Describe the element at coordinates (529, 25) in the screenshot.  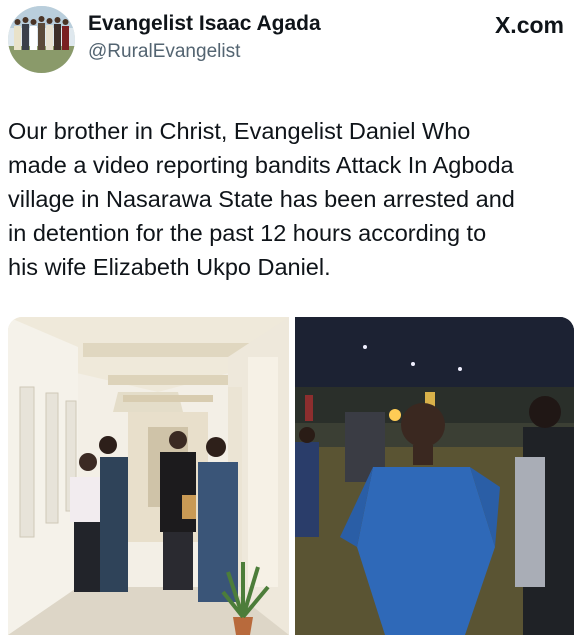
I see `source-label: X.com` at that location.